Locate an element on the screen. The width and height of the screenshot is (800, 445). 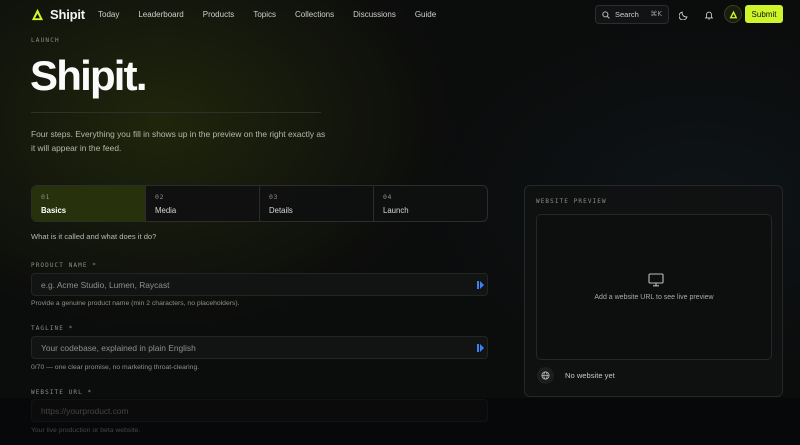
website-url-placeholder: https://yourproduct.com is located at coordinates (85, 410).